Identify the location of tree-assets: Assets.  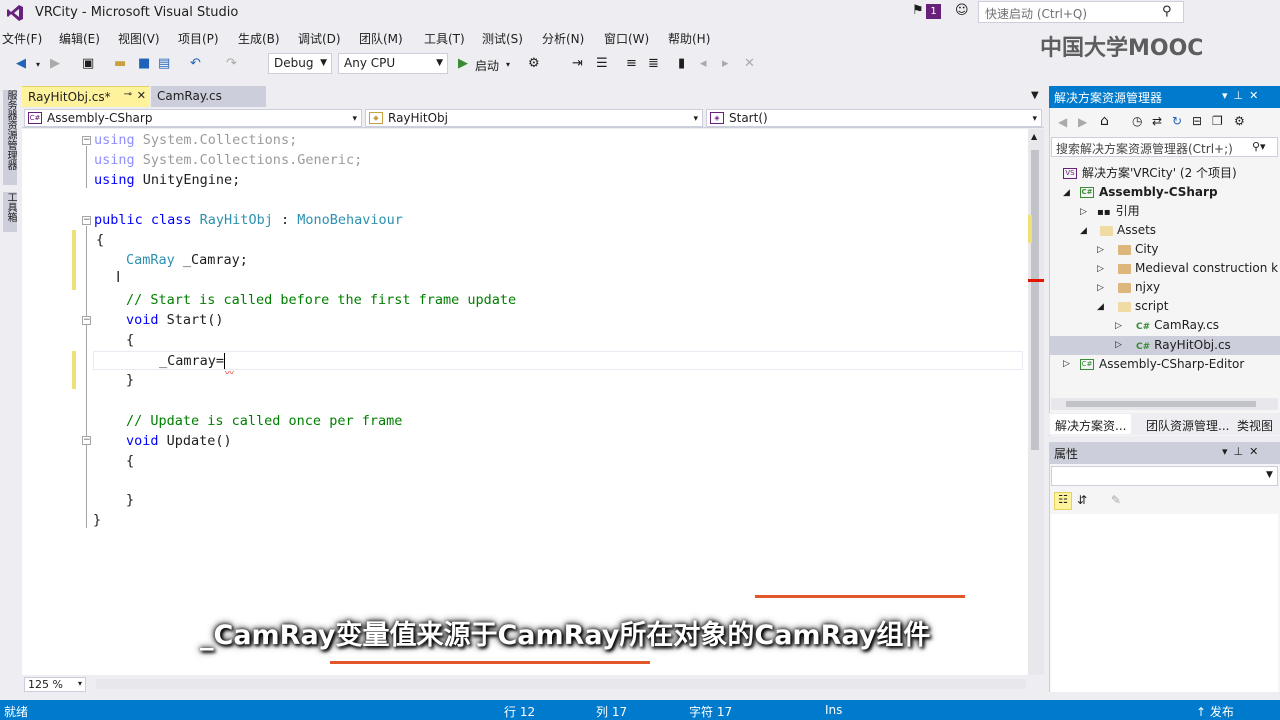
(1128, 230).